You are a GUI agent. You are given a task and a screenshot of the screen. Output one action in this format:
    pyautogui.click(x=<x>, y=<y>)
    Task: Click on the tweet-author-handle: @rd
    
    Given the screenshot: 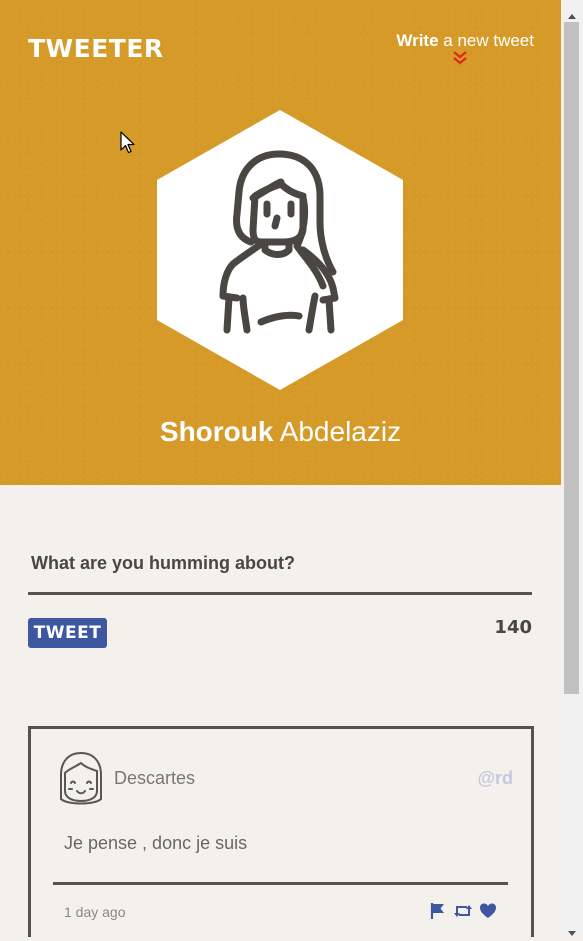 What is the action you would take?
    pyautogui.click(x=495, y=778)
    